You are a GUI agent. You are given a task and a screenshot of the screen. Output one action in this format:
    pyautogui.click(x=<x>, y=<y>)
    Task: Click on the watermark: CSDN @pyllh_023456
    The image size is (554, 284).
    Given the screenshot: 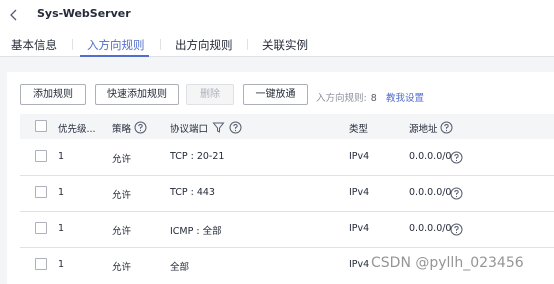 What is the action you would take?
    pyautogui.click(x=447, y=263)
    